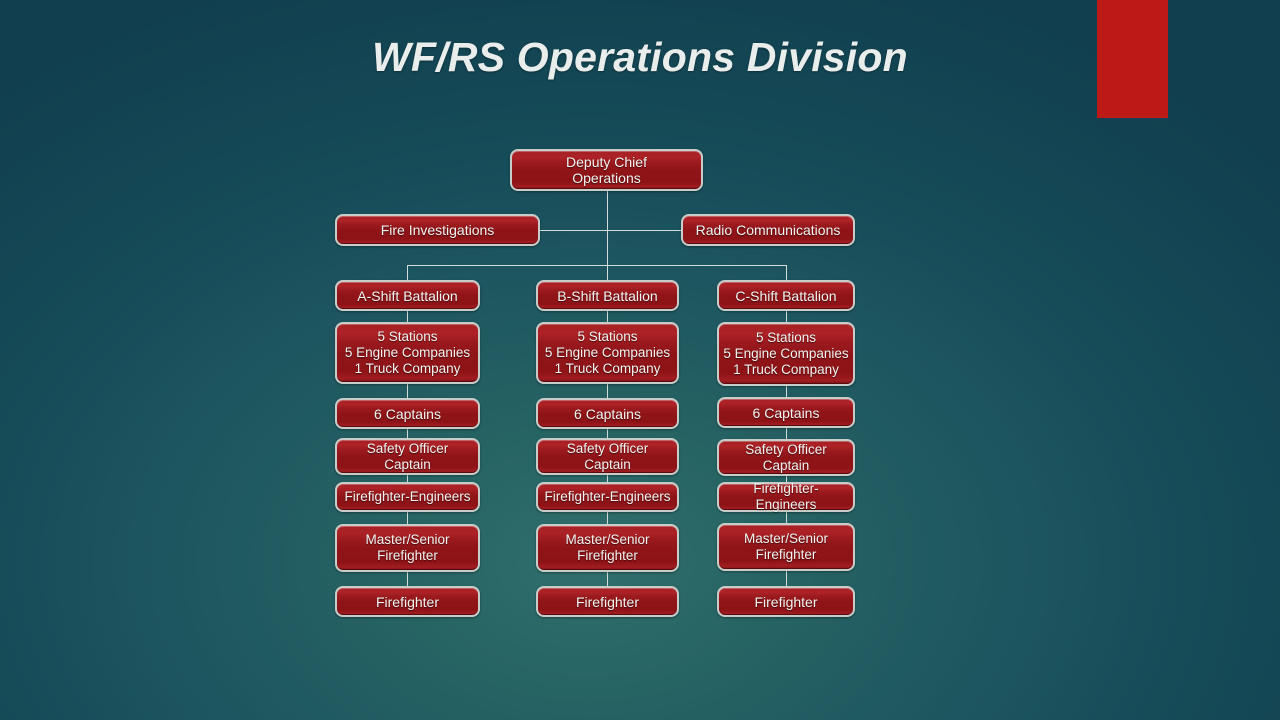 This screenshot has width=1280, height=720. What do you see at coordinates (606, 170) in the screenshot?
I see `node-deputy-chief: Deputy Chief Operations` at bounding box center [606, 170].